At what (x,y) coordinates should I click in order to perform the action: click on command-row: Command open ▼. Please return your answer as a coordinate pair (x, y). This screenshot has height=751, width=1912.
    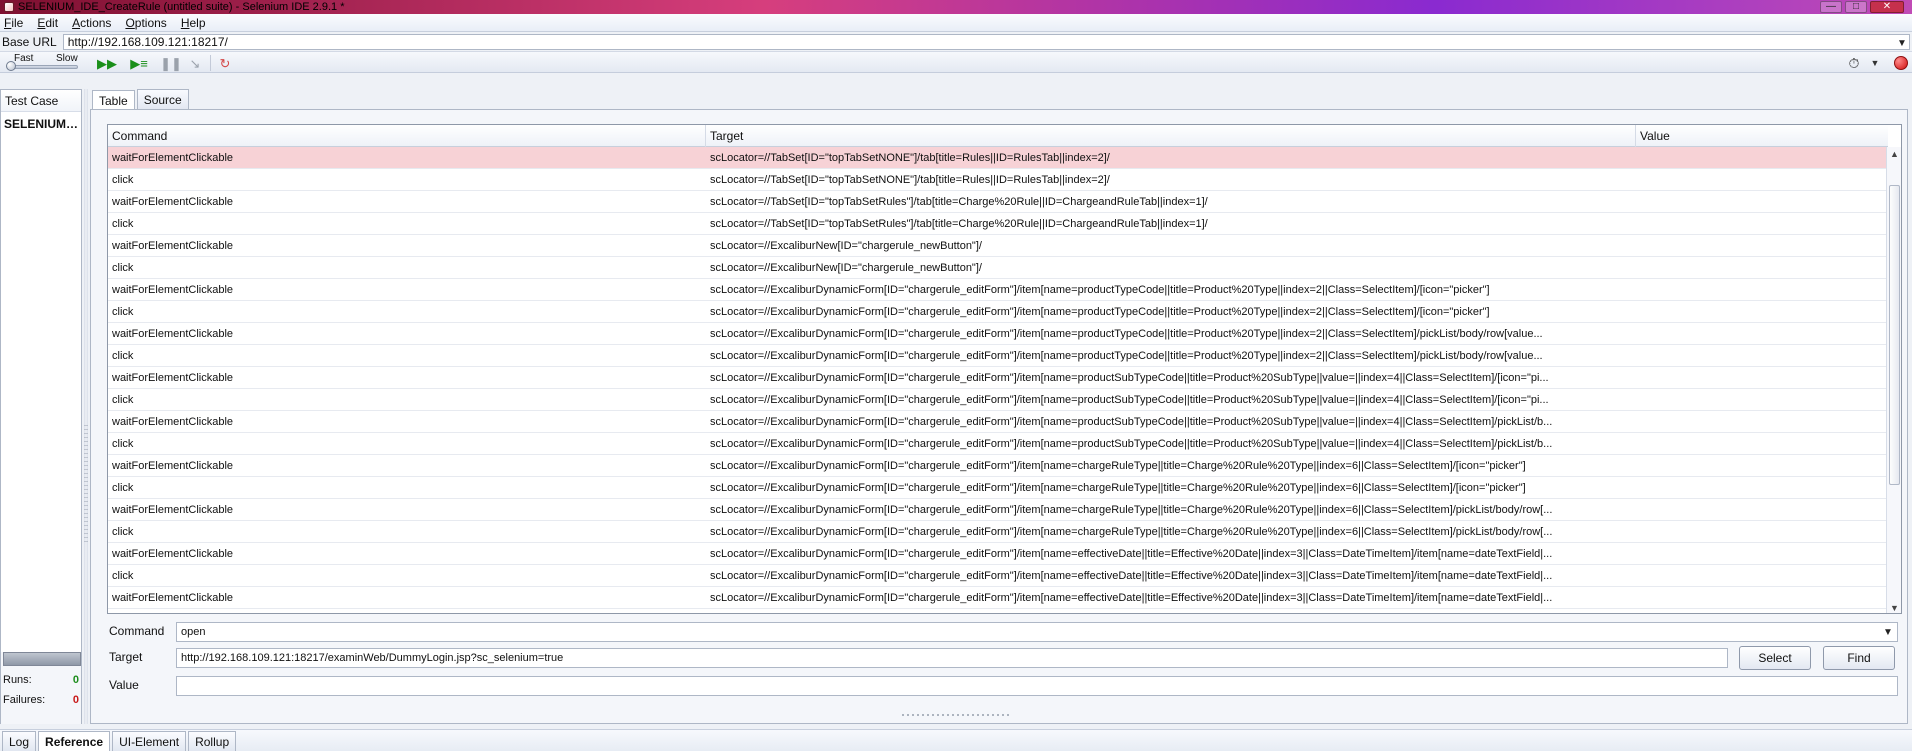
    Looking at the image, I should click on (1004, 632).